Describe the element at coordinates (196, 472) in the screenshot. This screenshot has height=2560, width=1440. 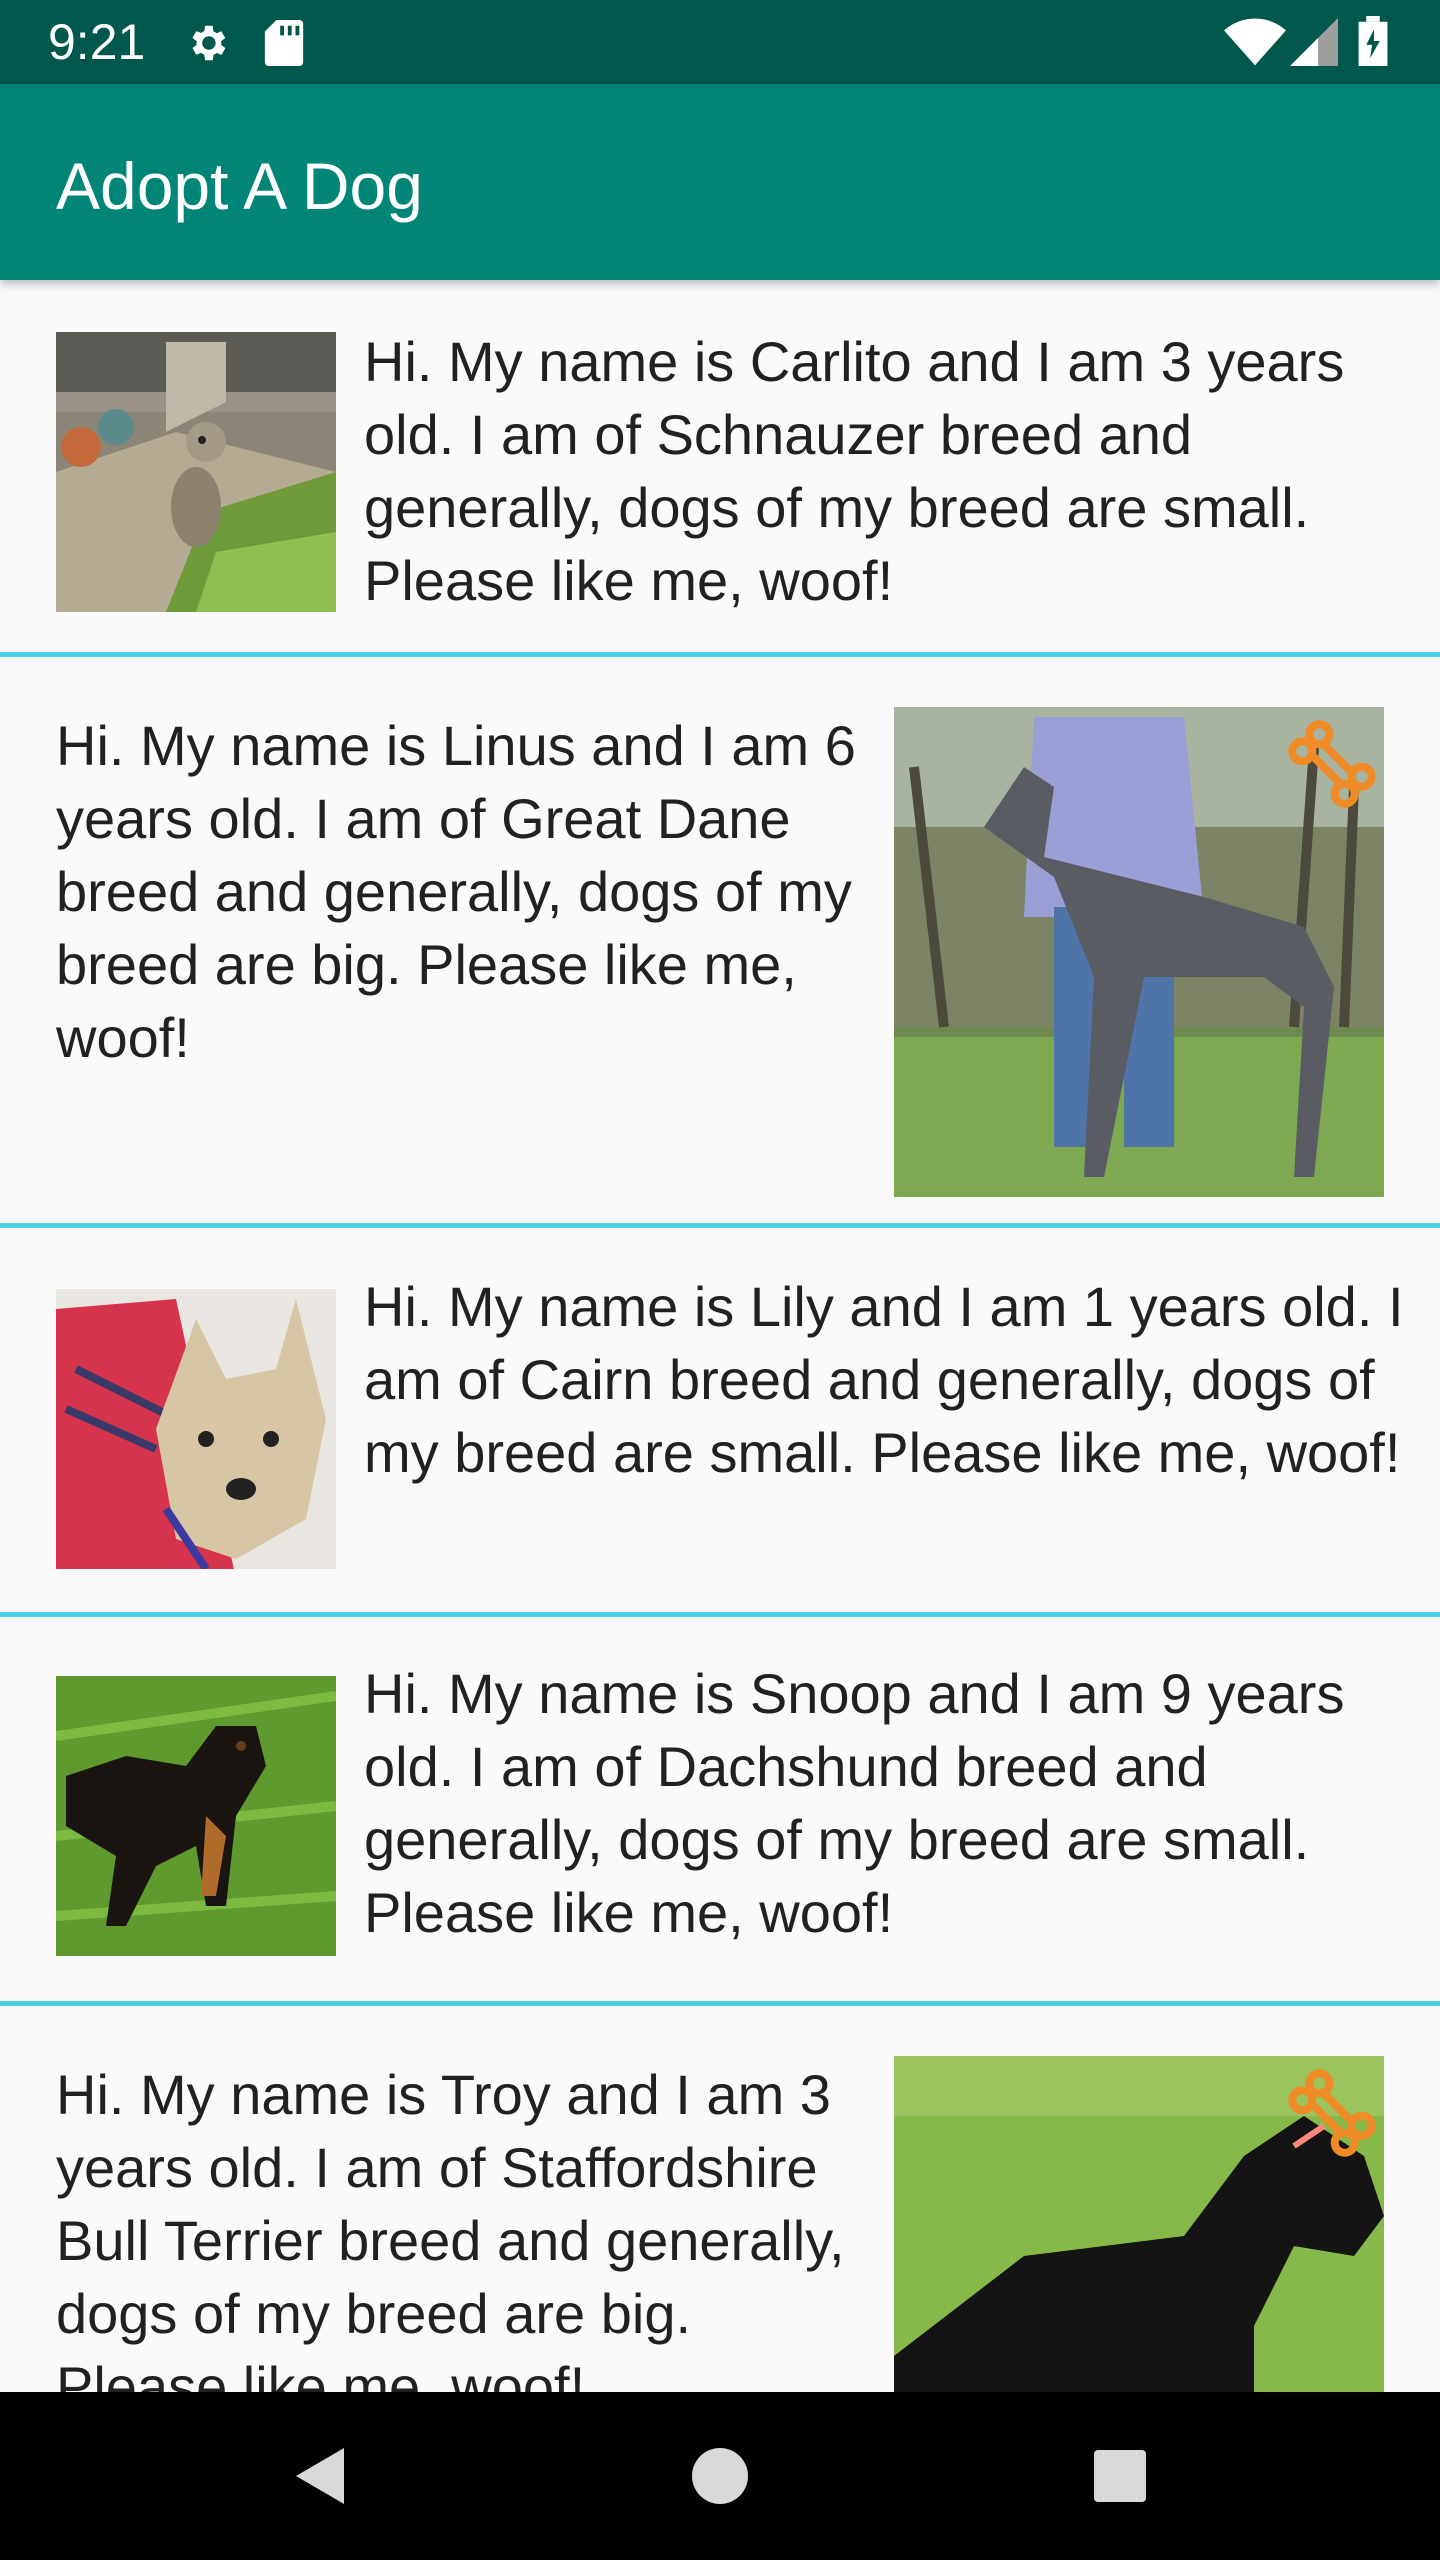
I see `dog-photo-schnauzer` at that location.